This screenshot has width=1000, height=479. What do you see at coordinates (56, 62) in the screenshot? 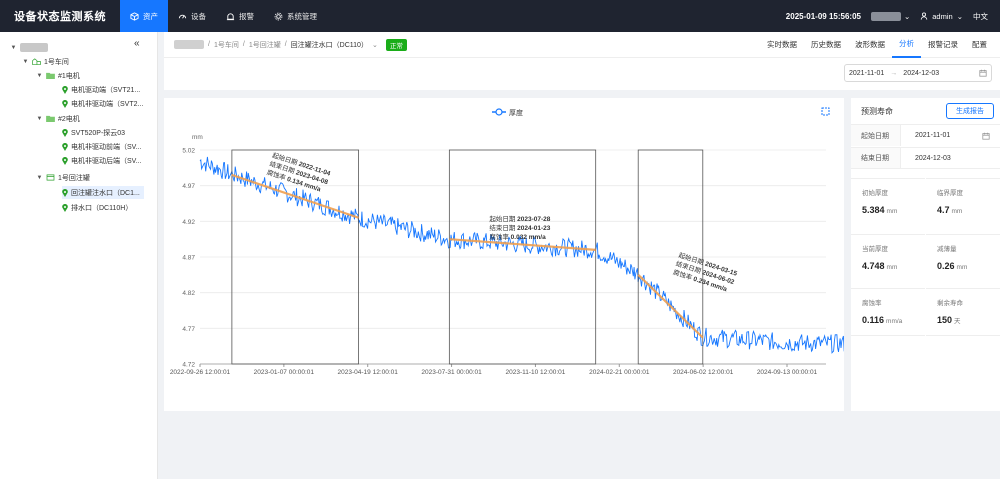
I see `tree-label: 1号车间` at bounding box center [56, 62].